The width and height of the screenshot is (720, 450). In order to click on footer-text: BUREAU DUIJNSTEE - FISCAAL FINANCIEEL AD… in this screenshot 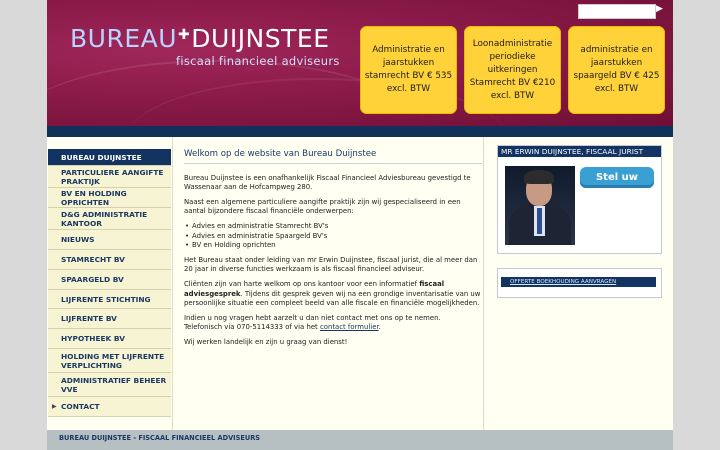, I will do `click(160, 438)`.